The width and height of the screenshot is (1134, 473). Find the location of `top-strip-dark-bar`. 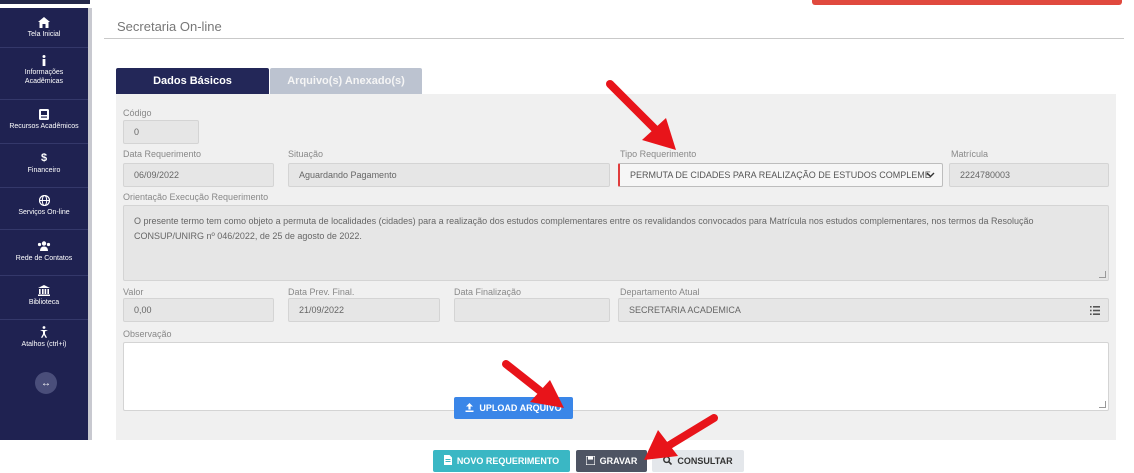

top-strip-dark-bar is located at coordinates (45, 2).